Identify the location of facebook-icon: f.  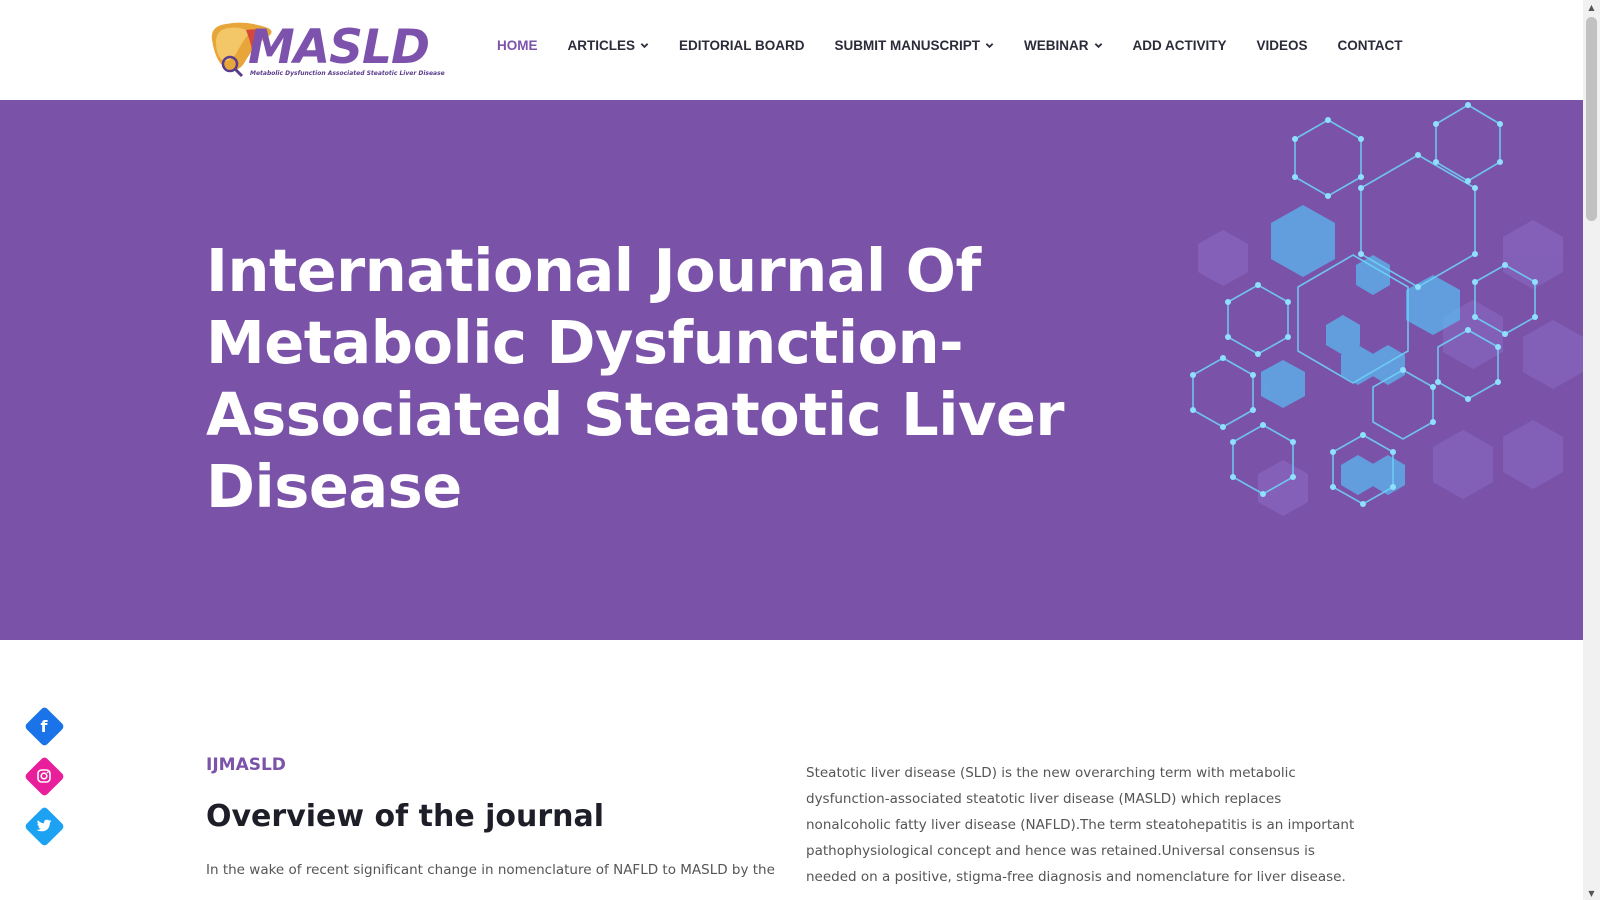
(44, 726).